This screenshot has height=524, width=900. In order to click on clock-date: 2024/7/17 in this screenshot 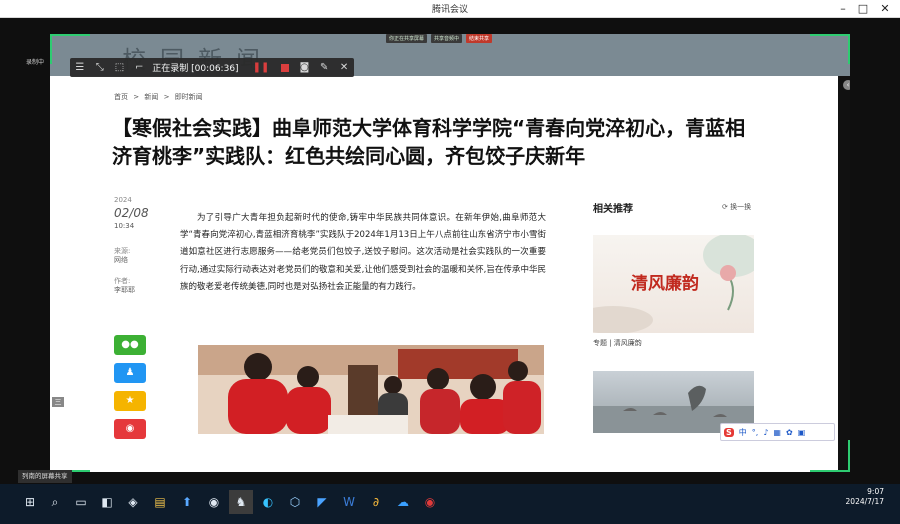, I will do `click(864, 501)`.